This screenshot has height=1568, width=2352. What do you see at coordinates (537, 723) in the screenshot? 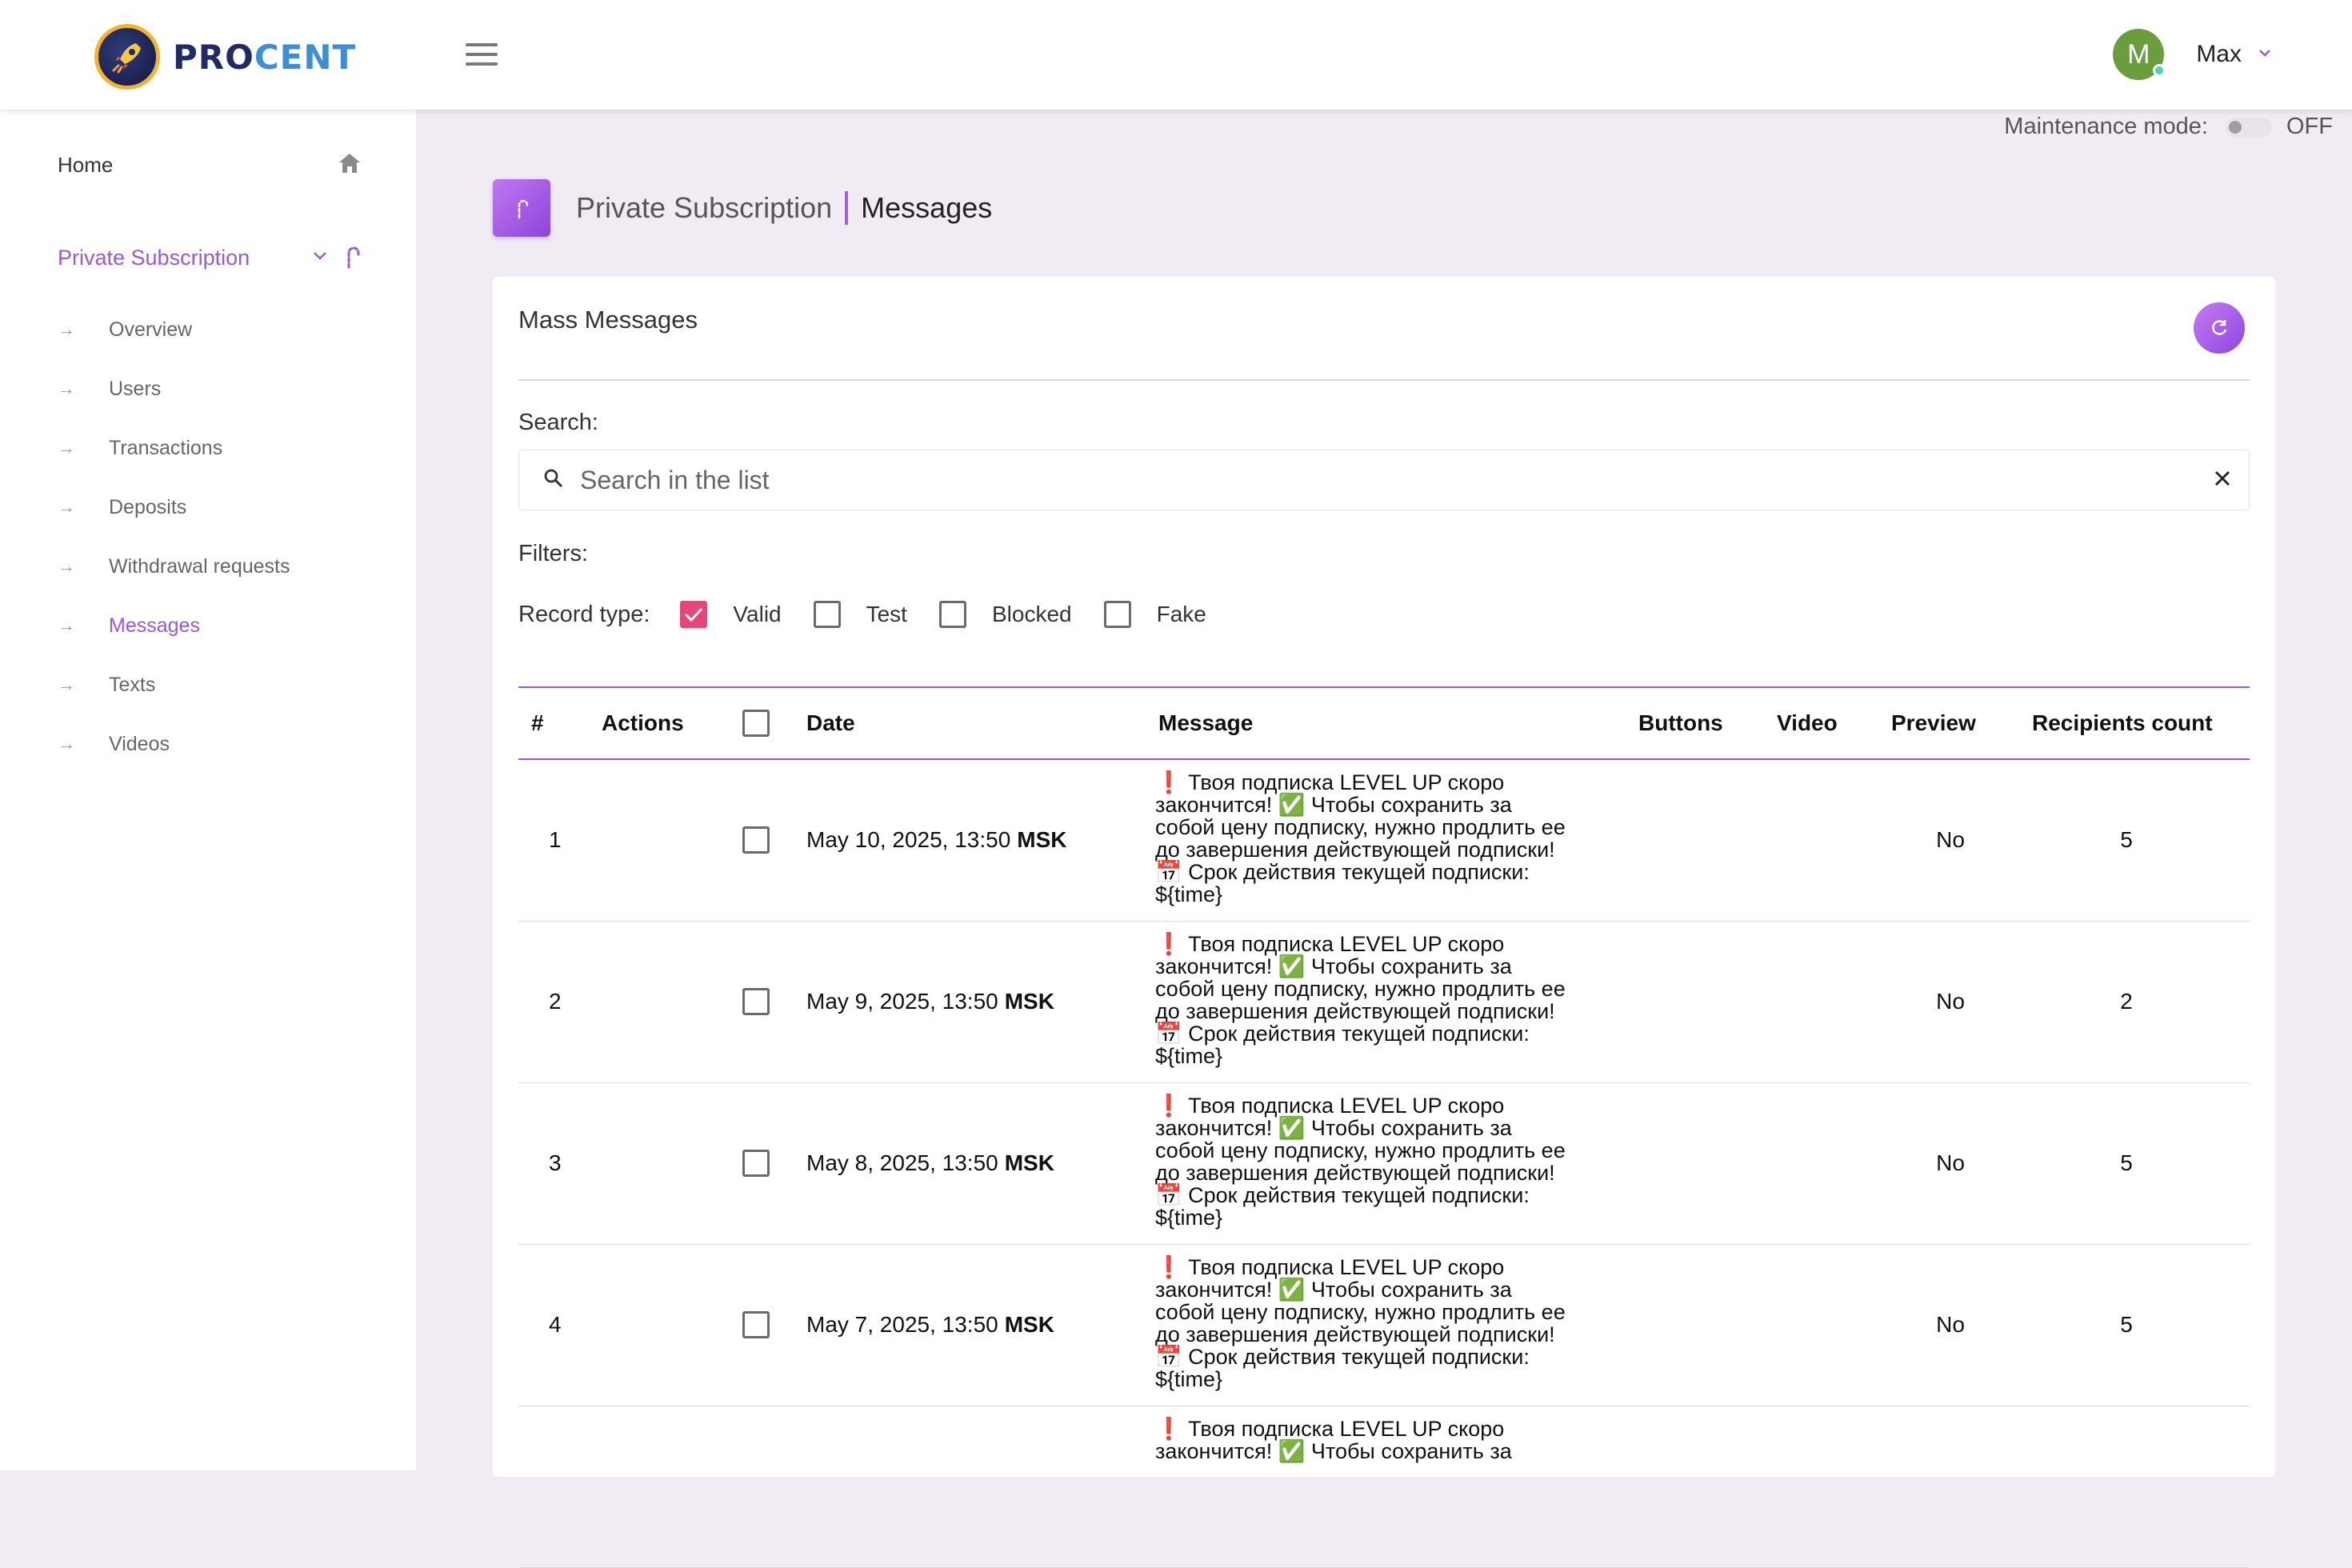
I see `column-header-number: #` at bounding box center [537, 723].